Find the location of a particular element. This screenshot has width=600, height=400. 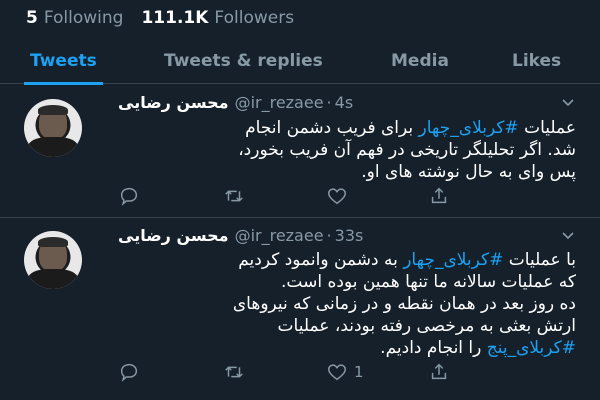

hashtag-link: #کربلای_پنج is located at coordinates (531, 348).